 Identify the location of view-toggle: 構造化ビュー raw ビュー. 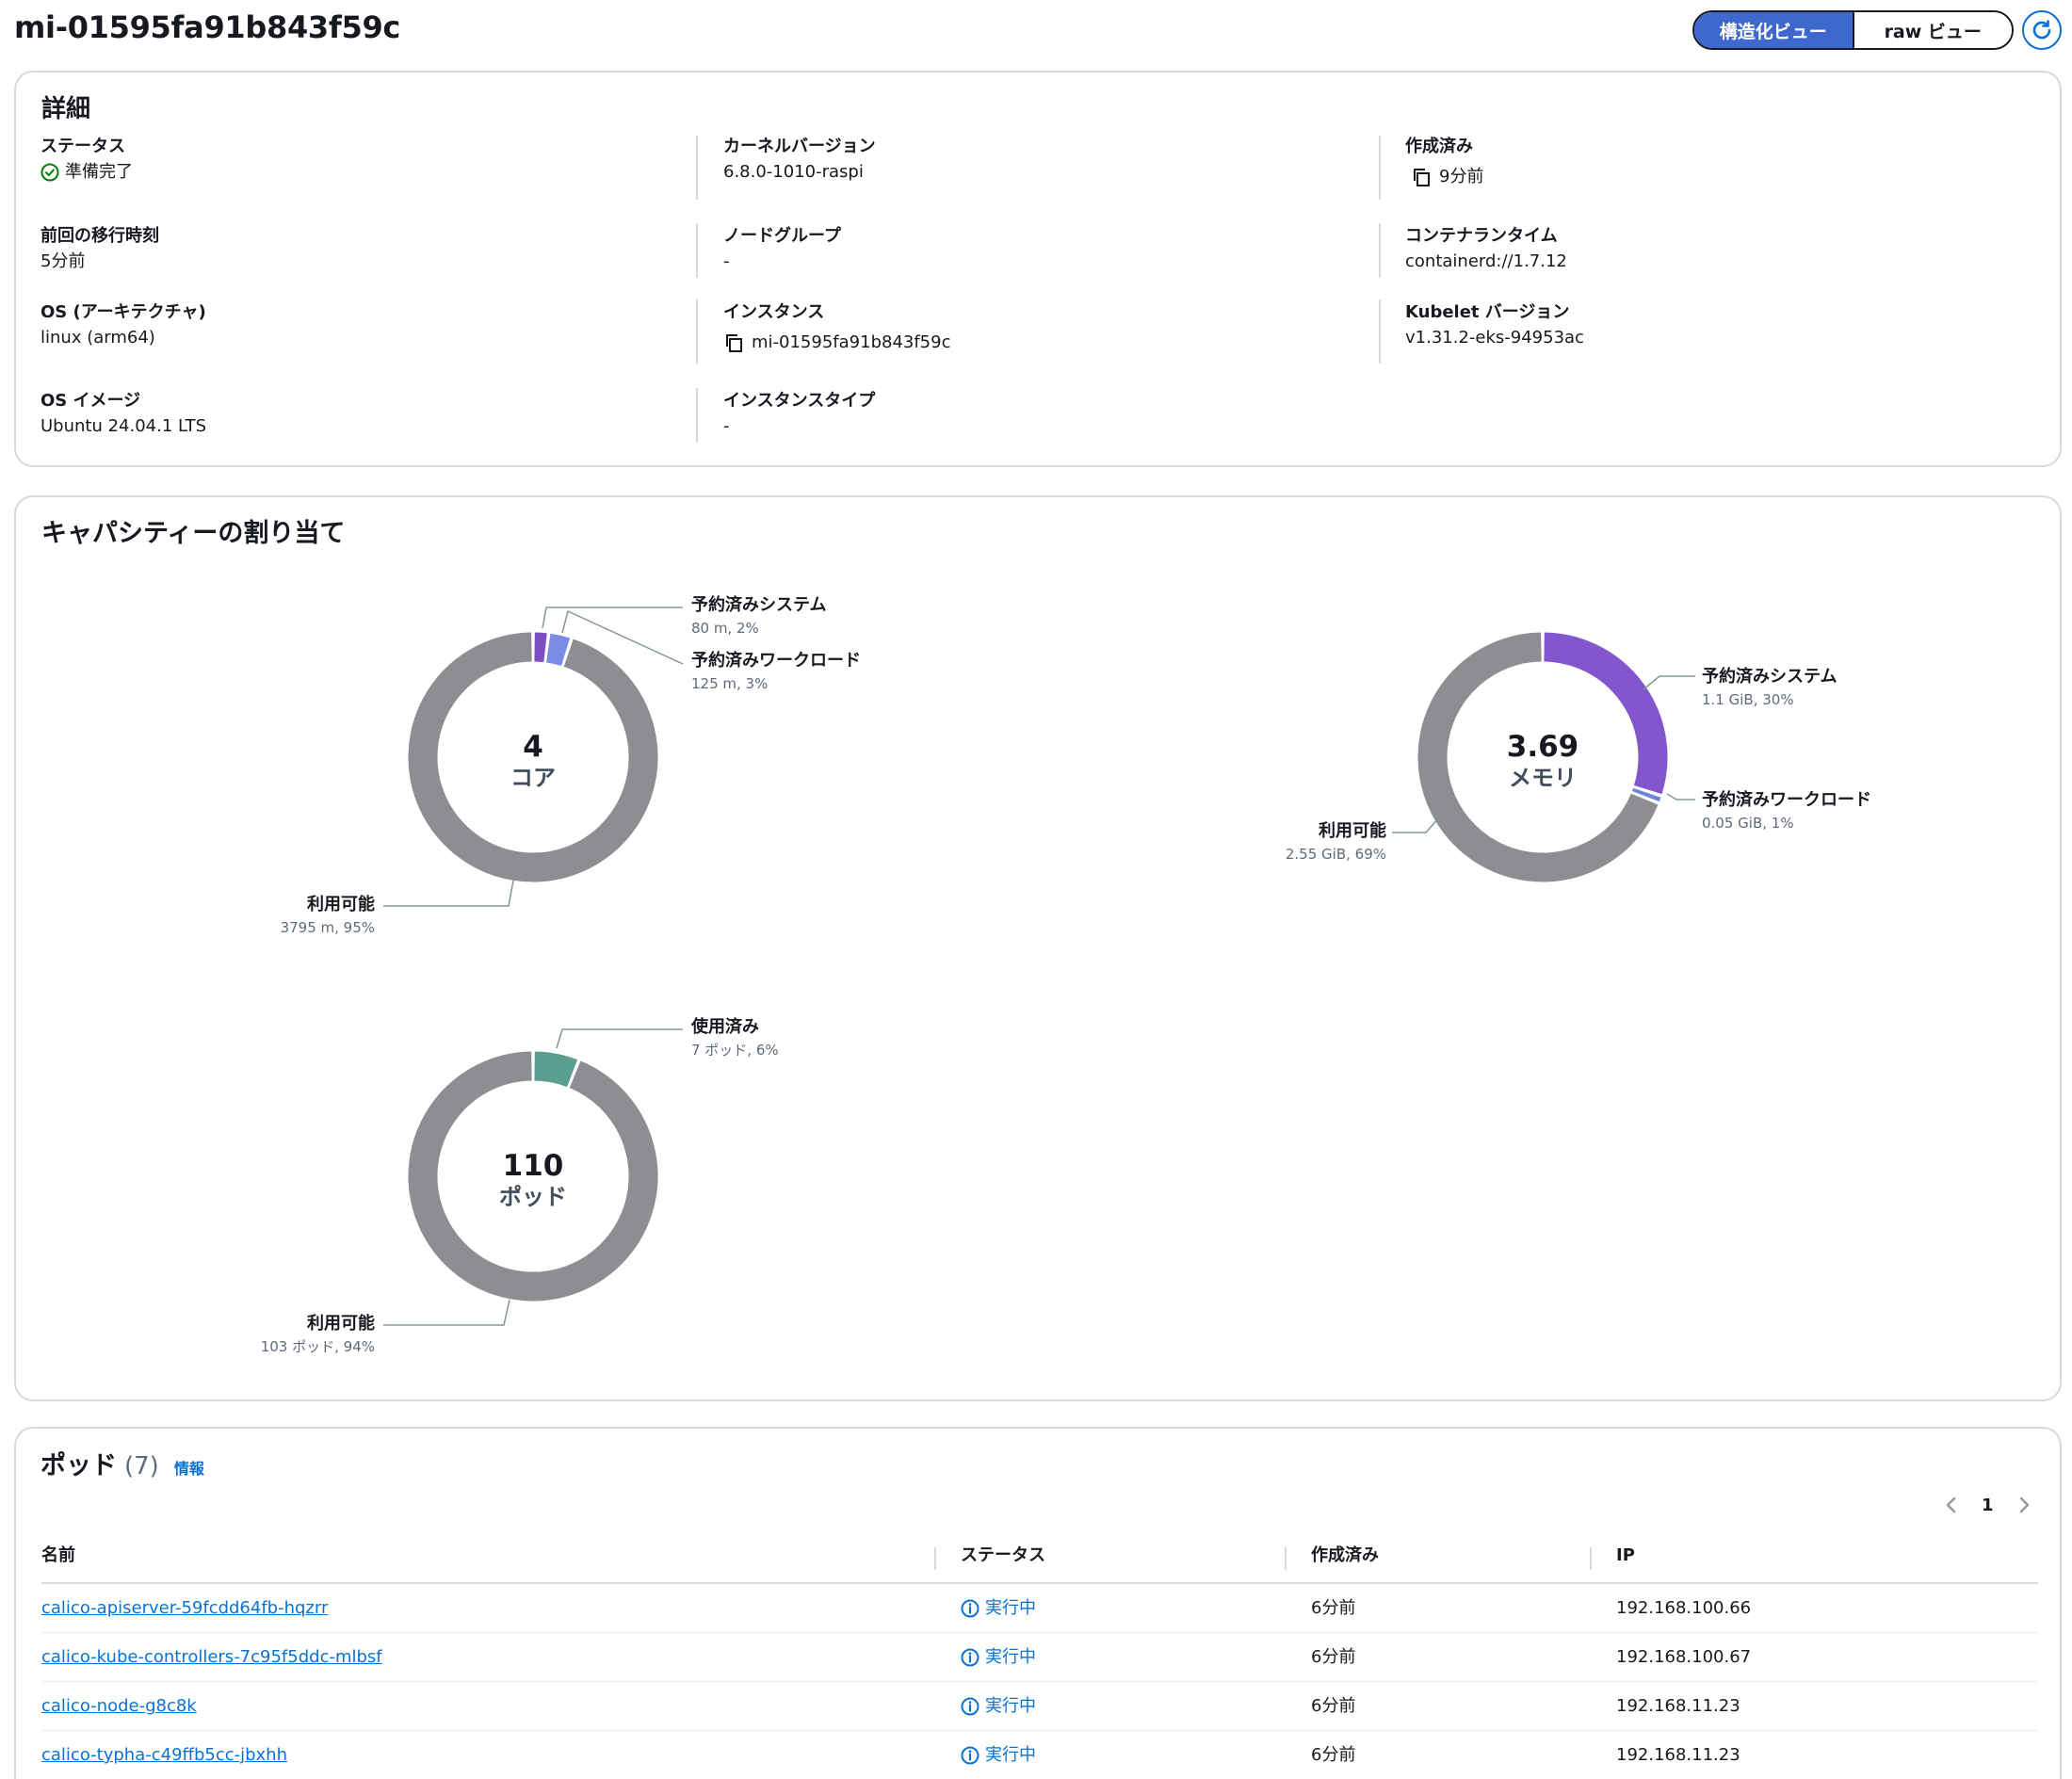
(1853, 30).